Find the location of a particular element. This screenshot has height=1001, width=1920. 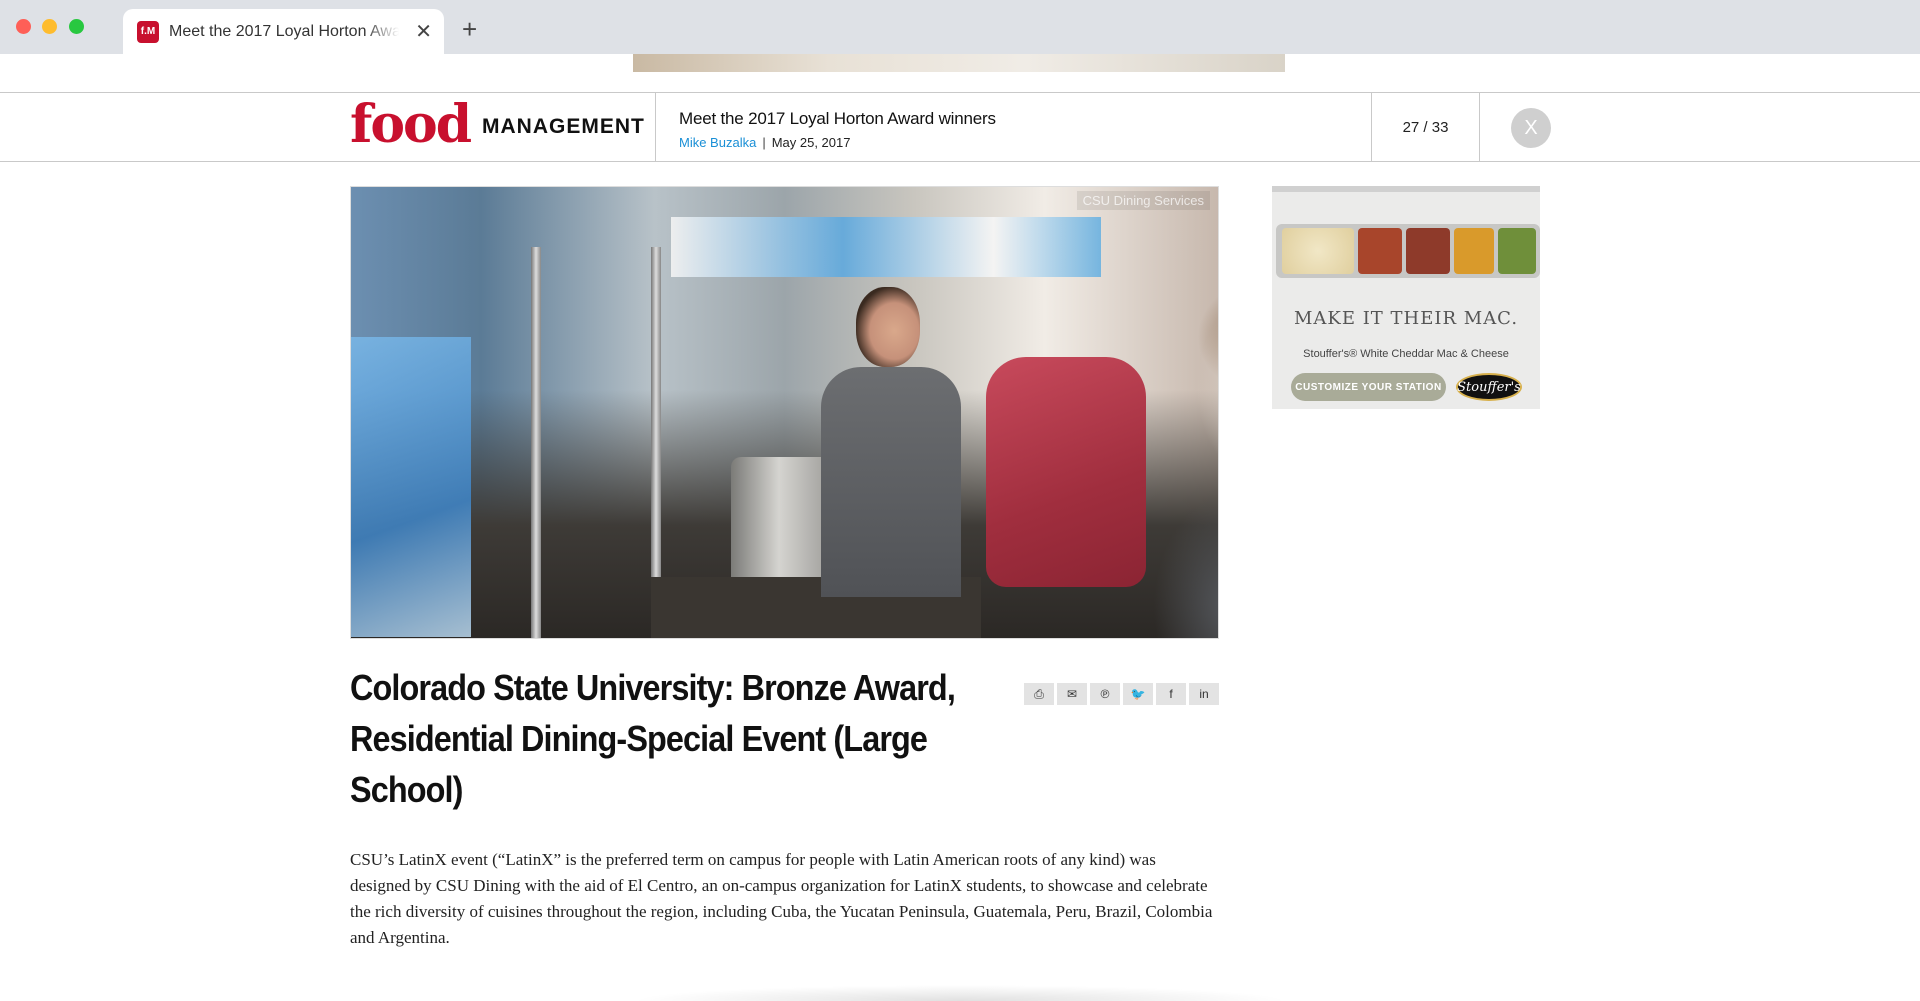

photo-credit: CSU Dining Services is located at coordinates (1143, 200).